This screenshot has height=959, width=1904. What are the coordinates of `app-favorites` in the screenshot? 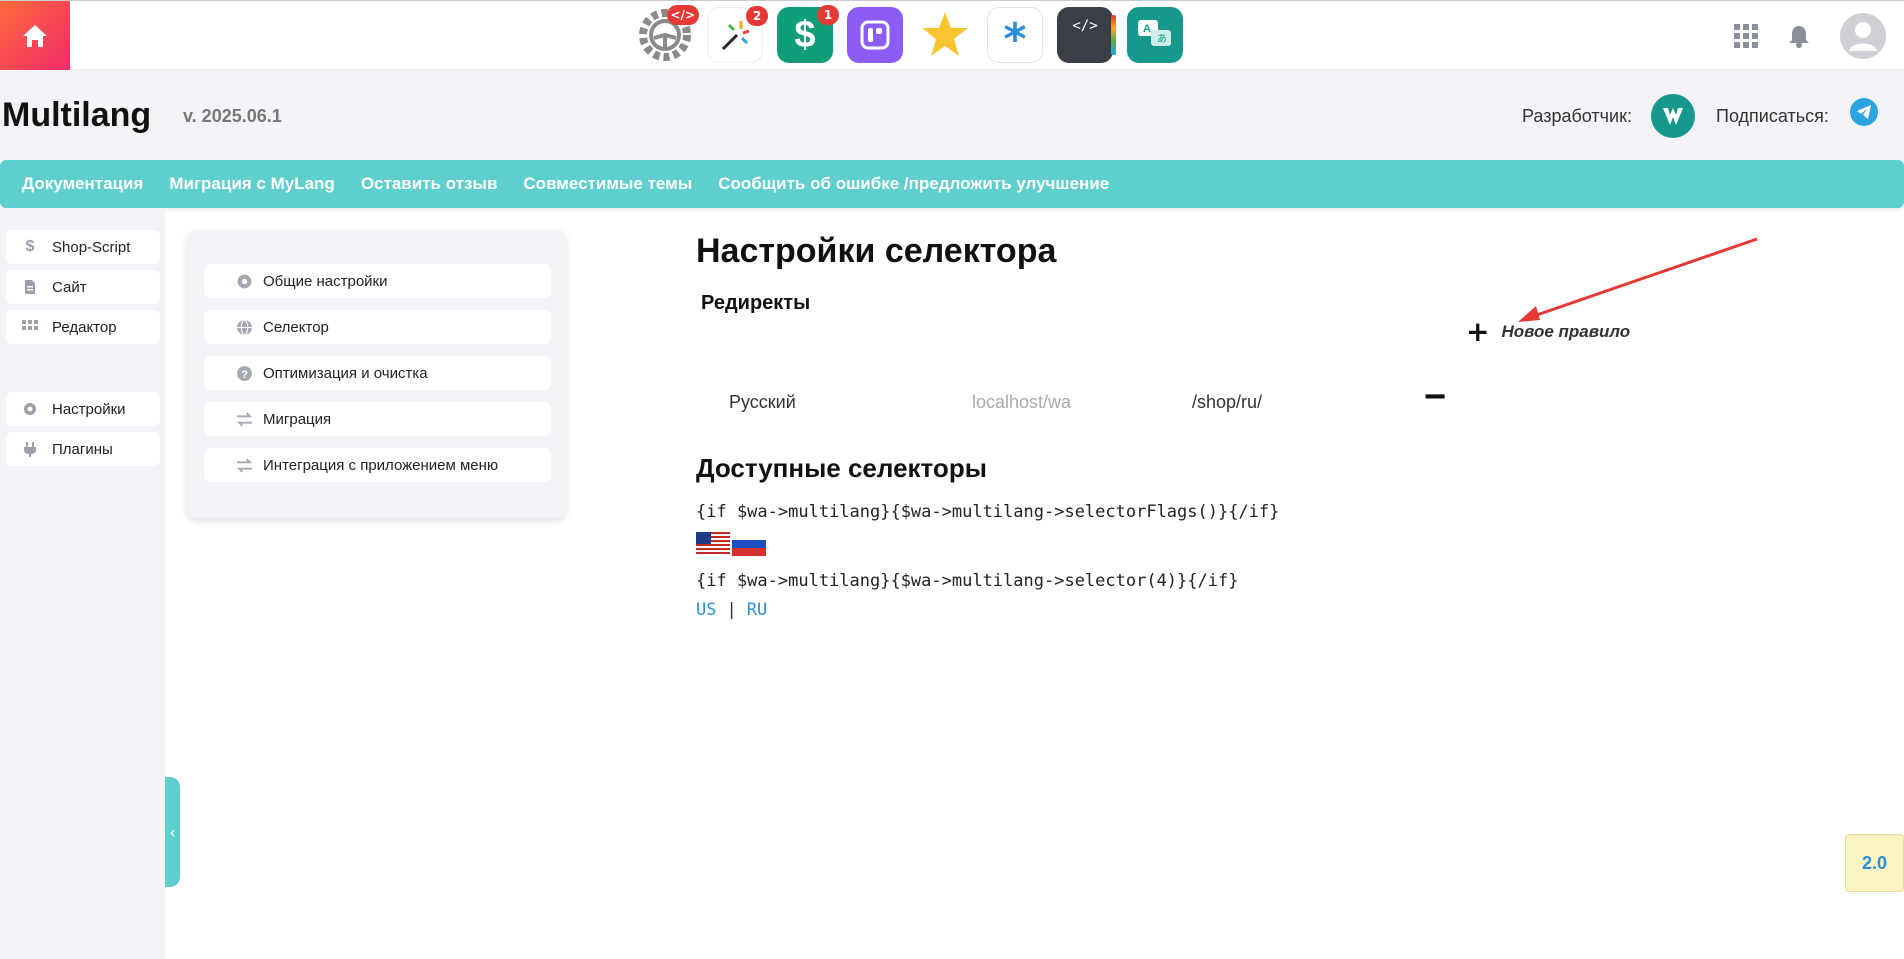 It's located at (945, 35).